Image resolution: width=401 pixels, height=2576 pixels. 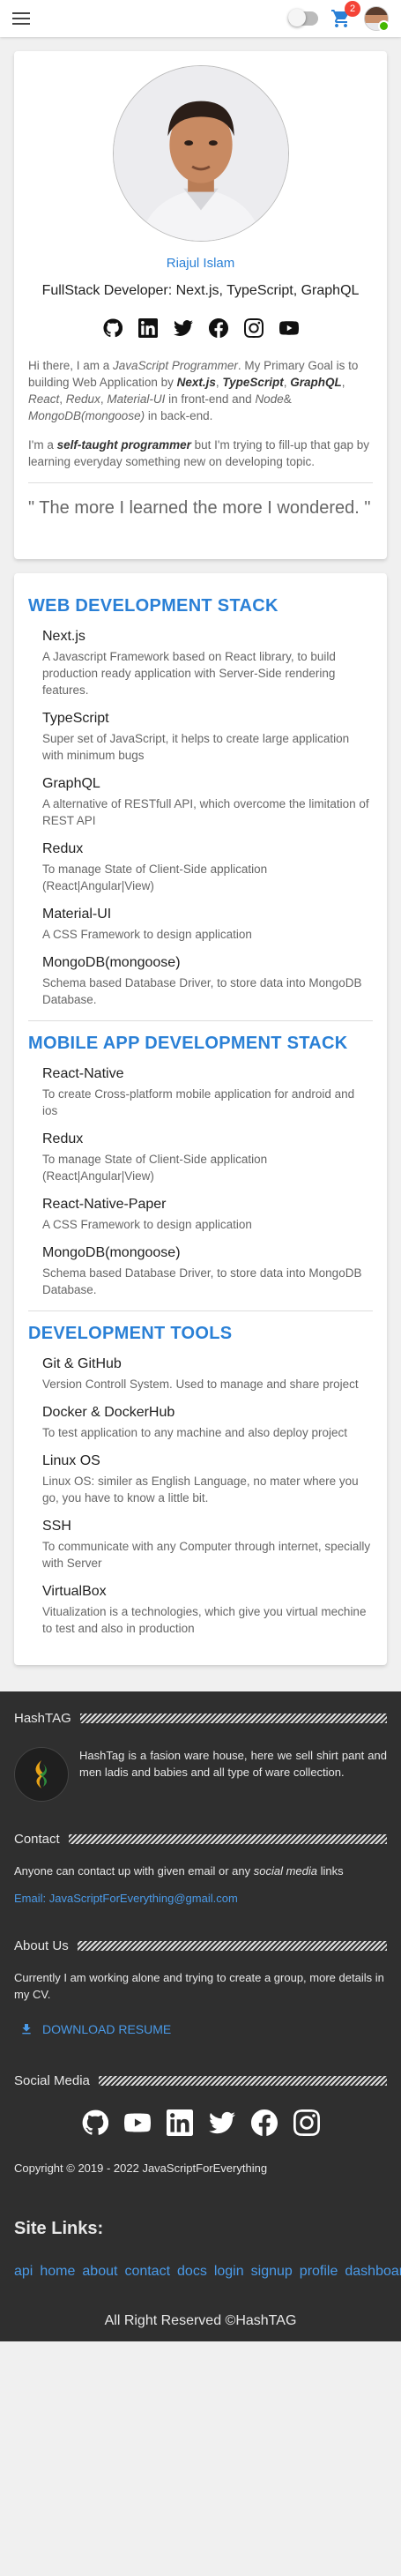 What do you see at coordinates (319, 2271) in the screenshot?
I see `site-link-profile: profile` at bounding box center [319, 2271].